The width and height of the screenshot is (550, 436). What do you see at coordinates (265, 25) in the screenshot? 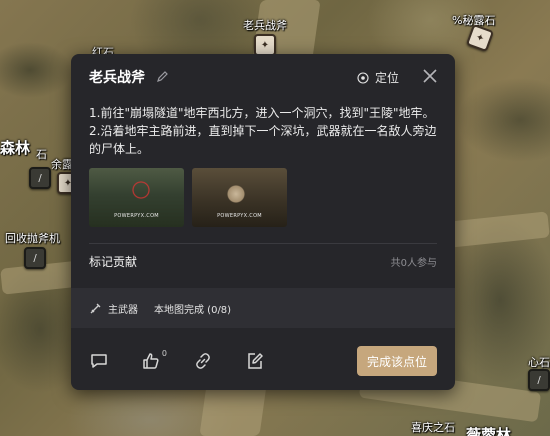
I see `map-label-weapon: 老兵战斧` at bounding box center [265, 25].